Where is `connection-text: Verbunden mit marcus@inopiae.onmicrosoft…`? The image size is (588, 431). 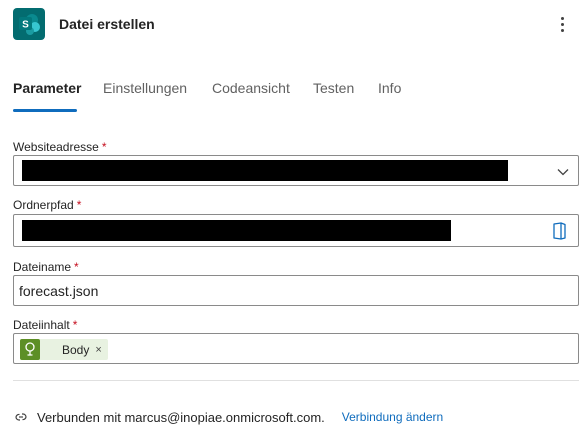
connection-text: Verbunden mit marcus@inopiae.onmicrosoft… is located at coordinates (181, 417).